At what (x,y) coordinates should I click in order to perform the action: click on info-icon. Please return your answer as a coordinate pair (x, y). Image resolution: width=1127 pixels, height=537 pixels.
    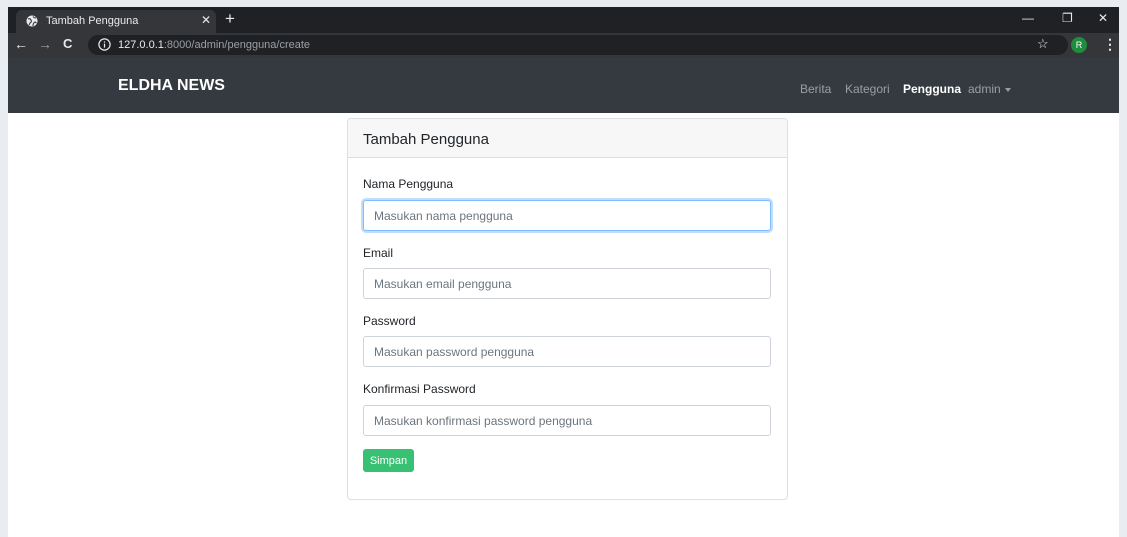
    Looking at the image, I should click on (104, 44).